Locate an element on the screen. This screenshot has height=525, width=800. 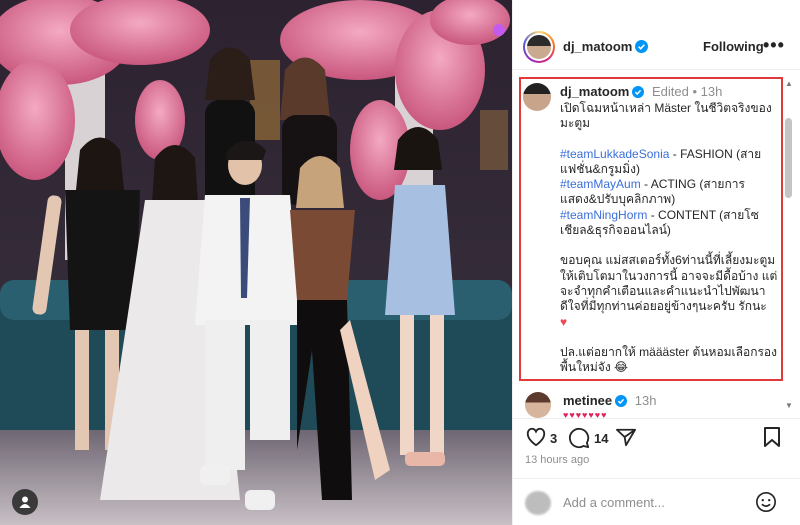
heart-emoji: ♥ is located at coordinates (564, 321).